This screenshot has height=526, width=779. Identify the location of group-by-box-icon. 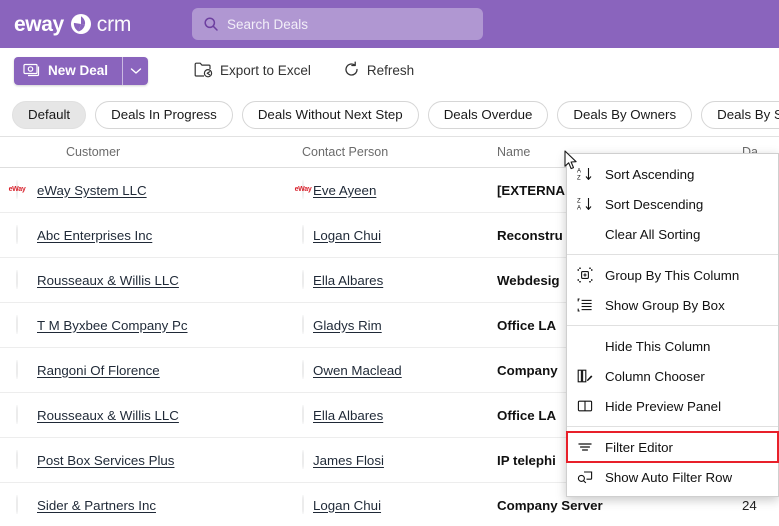
(588, 305).